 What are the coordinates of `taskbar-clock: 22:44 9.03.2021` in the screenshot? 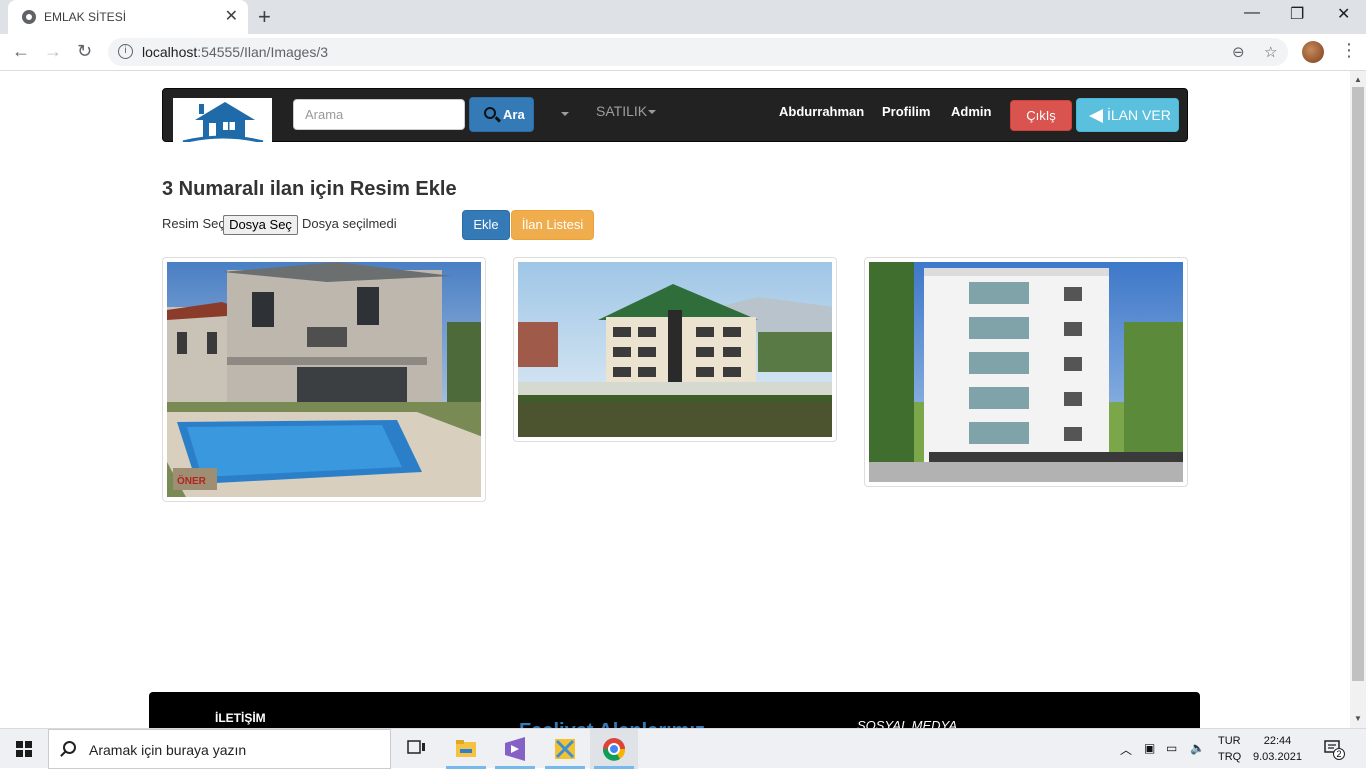 It's located at (1277, 749).